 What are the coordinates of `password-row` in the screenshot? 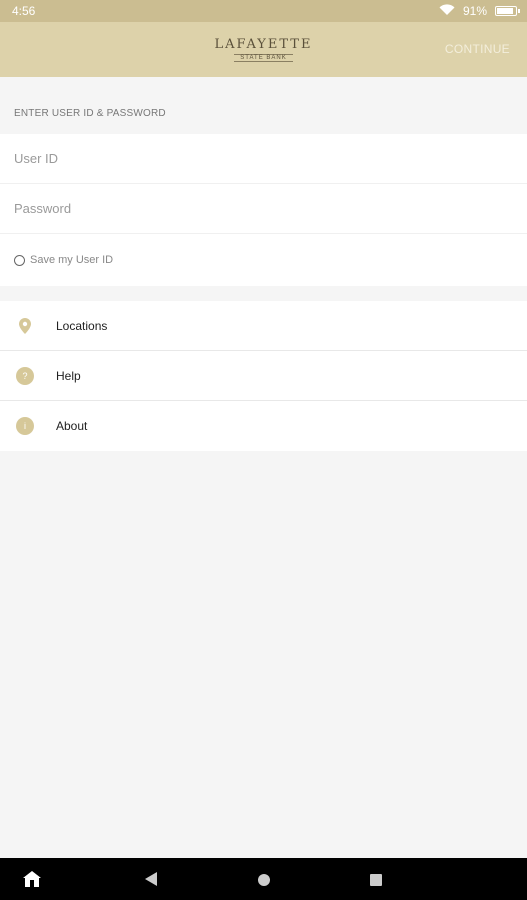 It's located at (263, 209).